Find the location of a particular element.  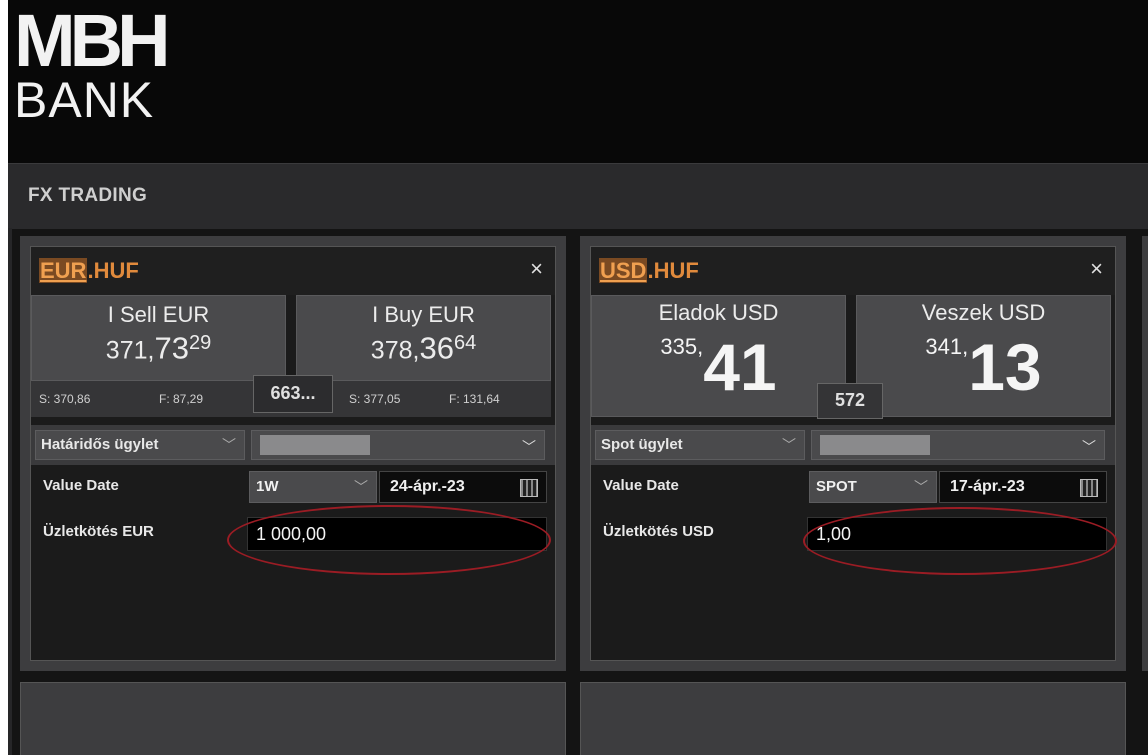

tile-header: USD.HUF × is located at coordinates (853, 271).